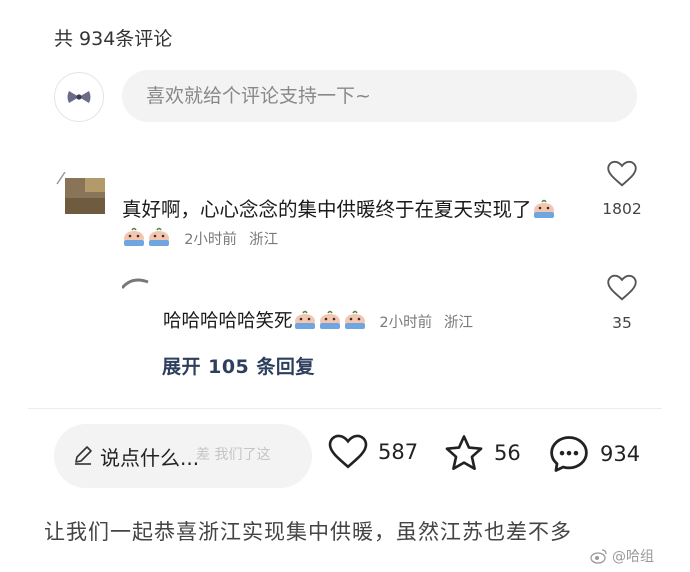  Describe the element at coordinates (308, 532) in the screenshot. I see `post-caption: 让我们一起恭喜浙江实现集中供暖，虽然江苏也差不多` at that location.